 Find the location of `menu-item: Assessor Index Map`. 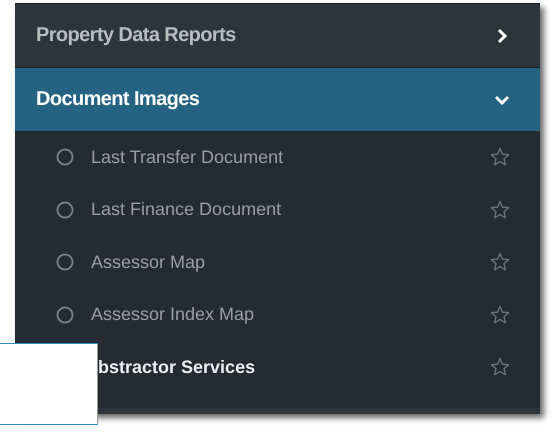

menu-item: Assessor Index Map is located at coordinates (290, 315).